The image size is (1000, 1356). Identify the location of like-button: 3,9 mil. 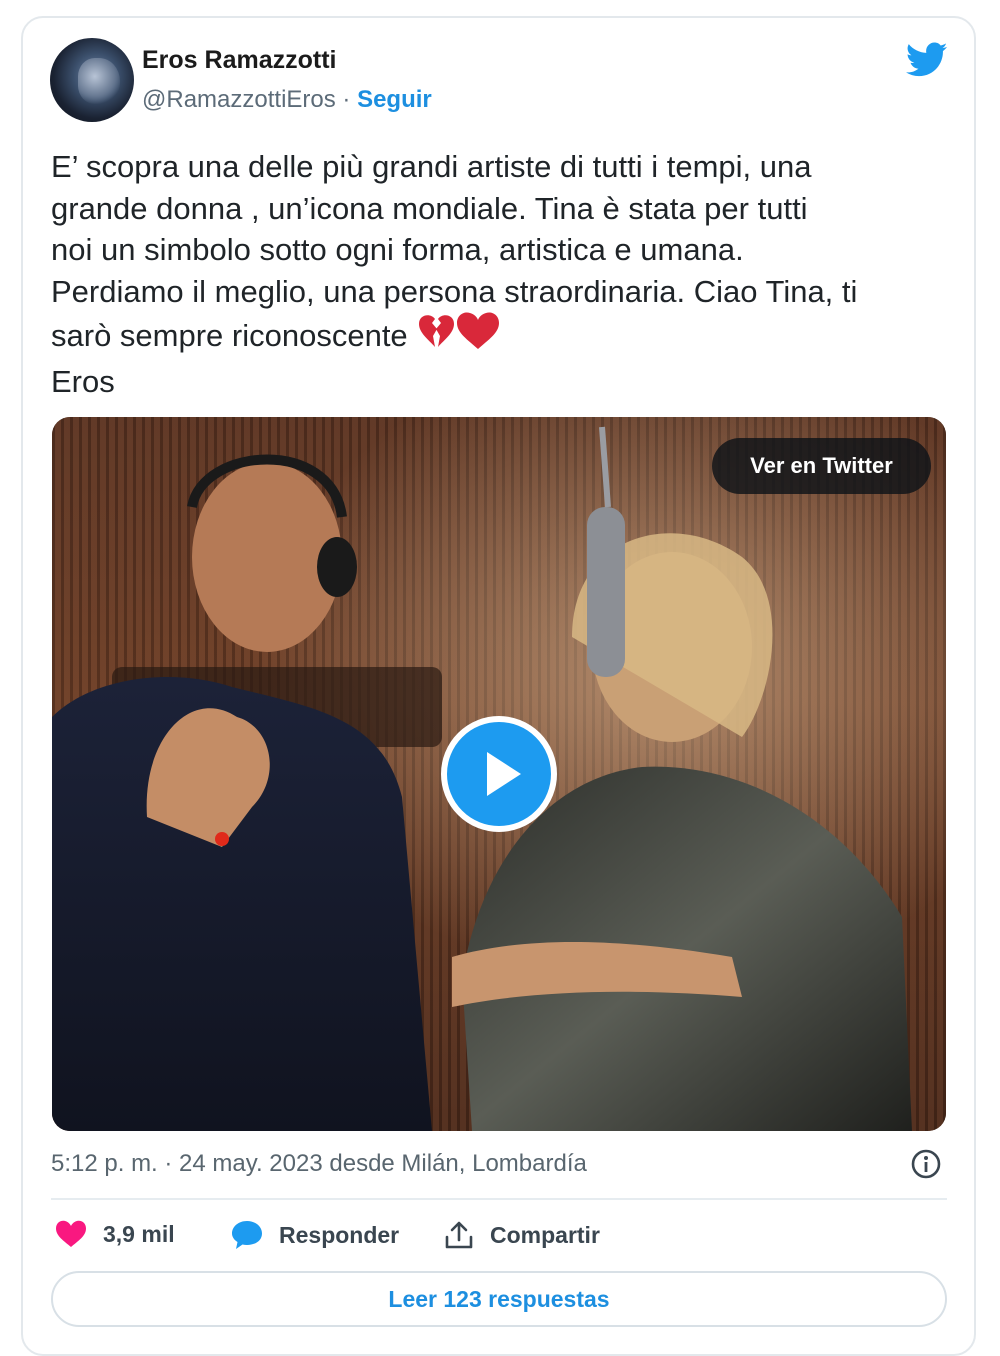
(115, 1234).